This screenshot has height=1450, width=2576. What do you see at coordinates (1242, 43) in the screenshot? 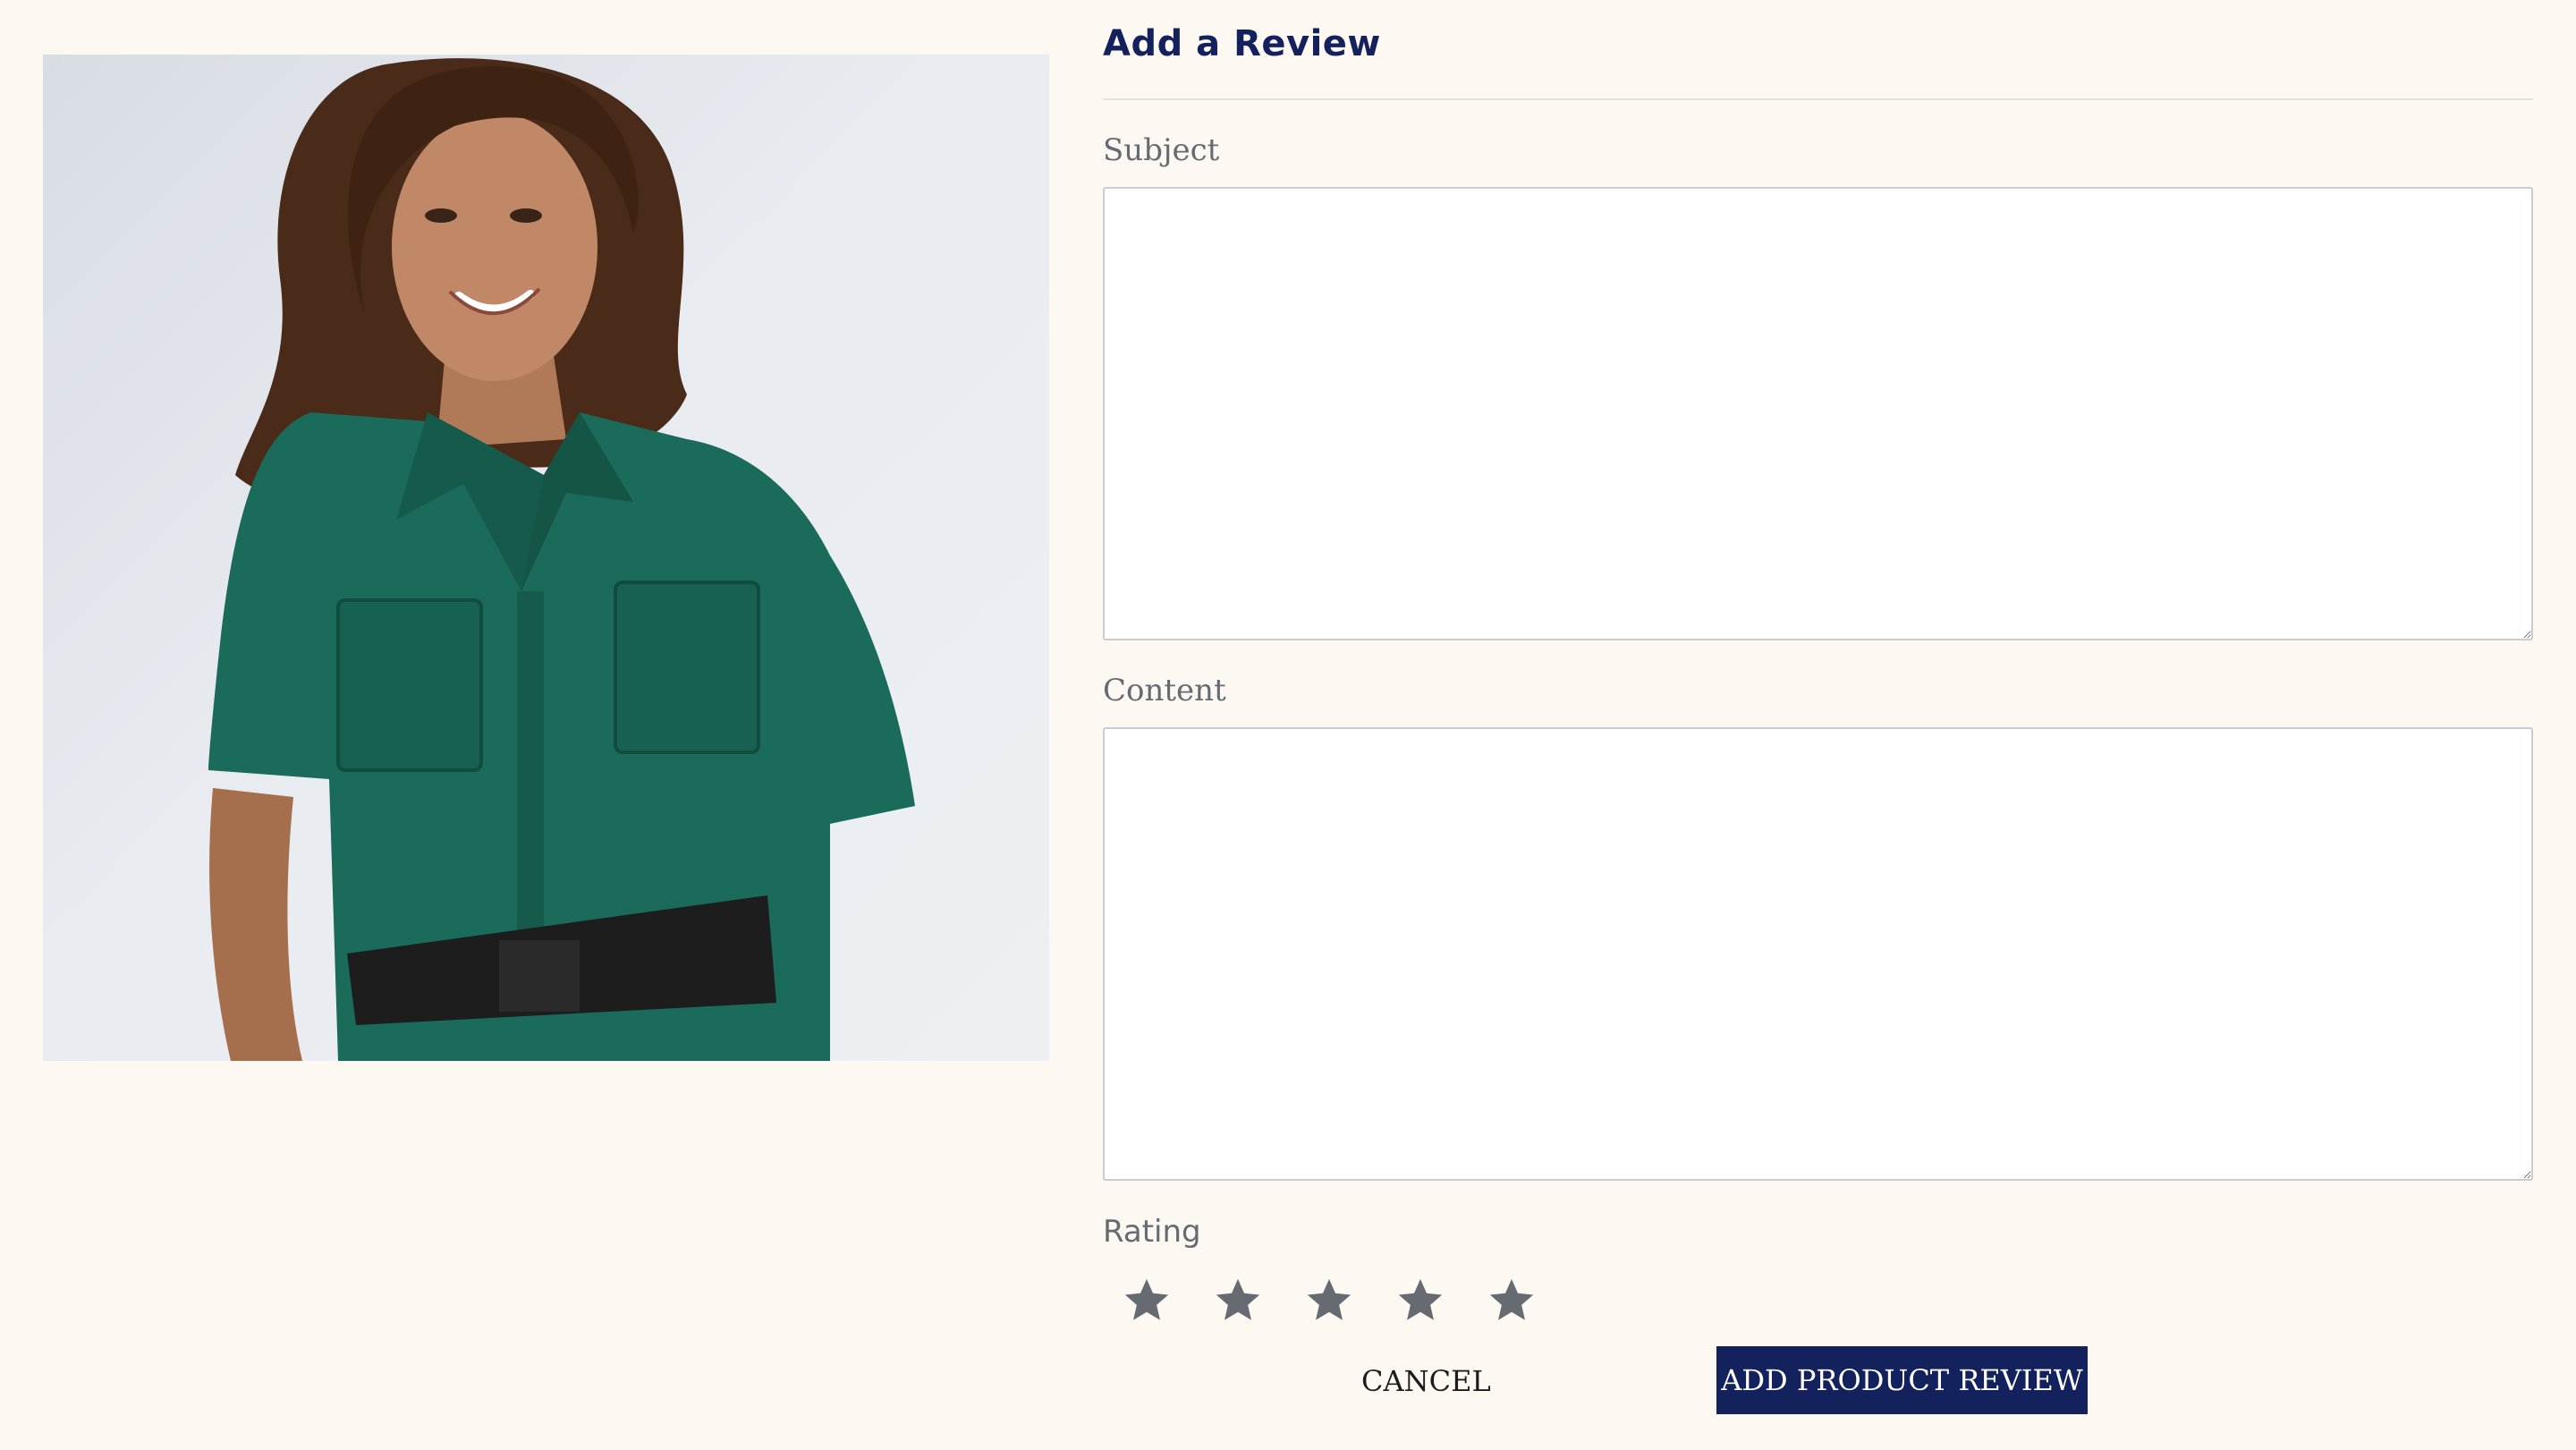
I see `form-title: Add a Review` at bounding box center [1242, 43].